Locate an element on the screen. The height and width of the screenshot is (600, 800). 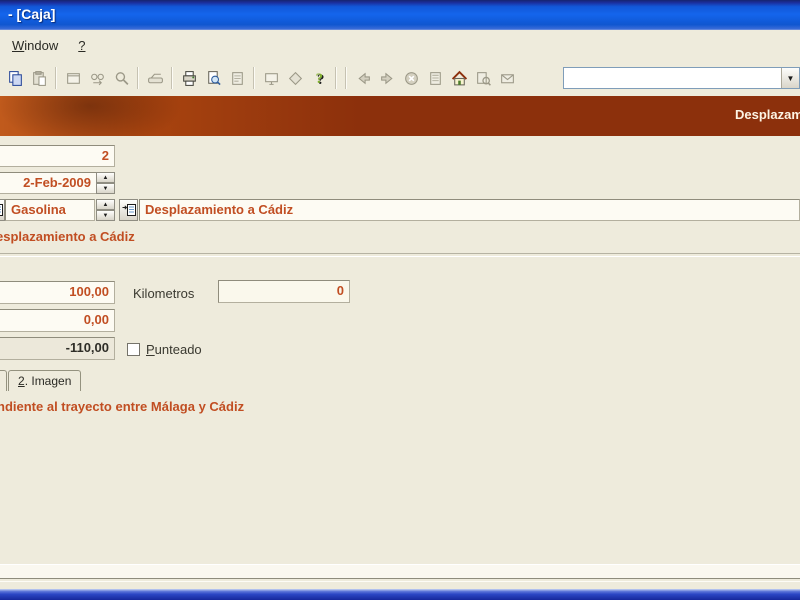
help-icon is located at coordinates (319, 78).